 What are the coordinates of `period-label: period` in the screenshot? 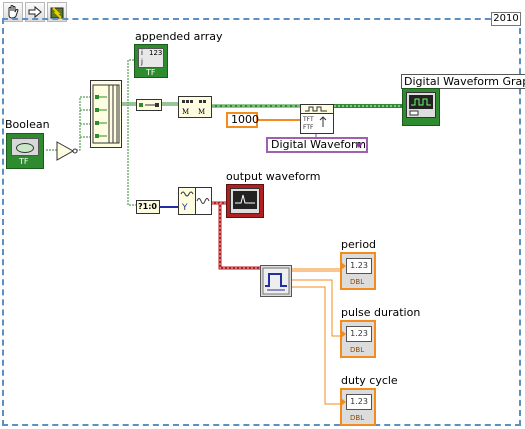 It's located at (359, 244).